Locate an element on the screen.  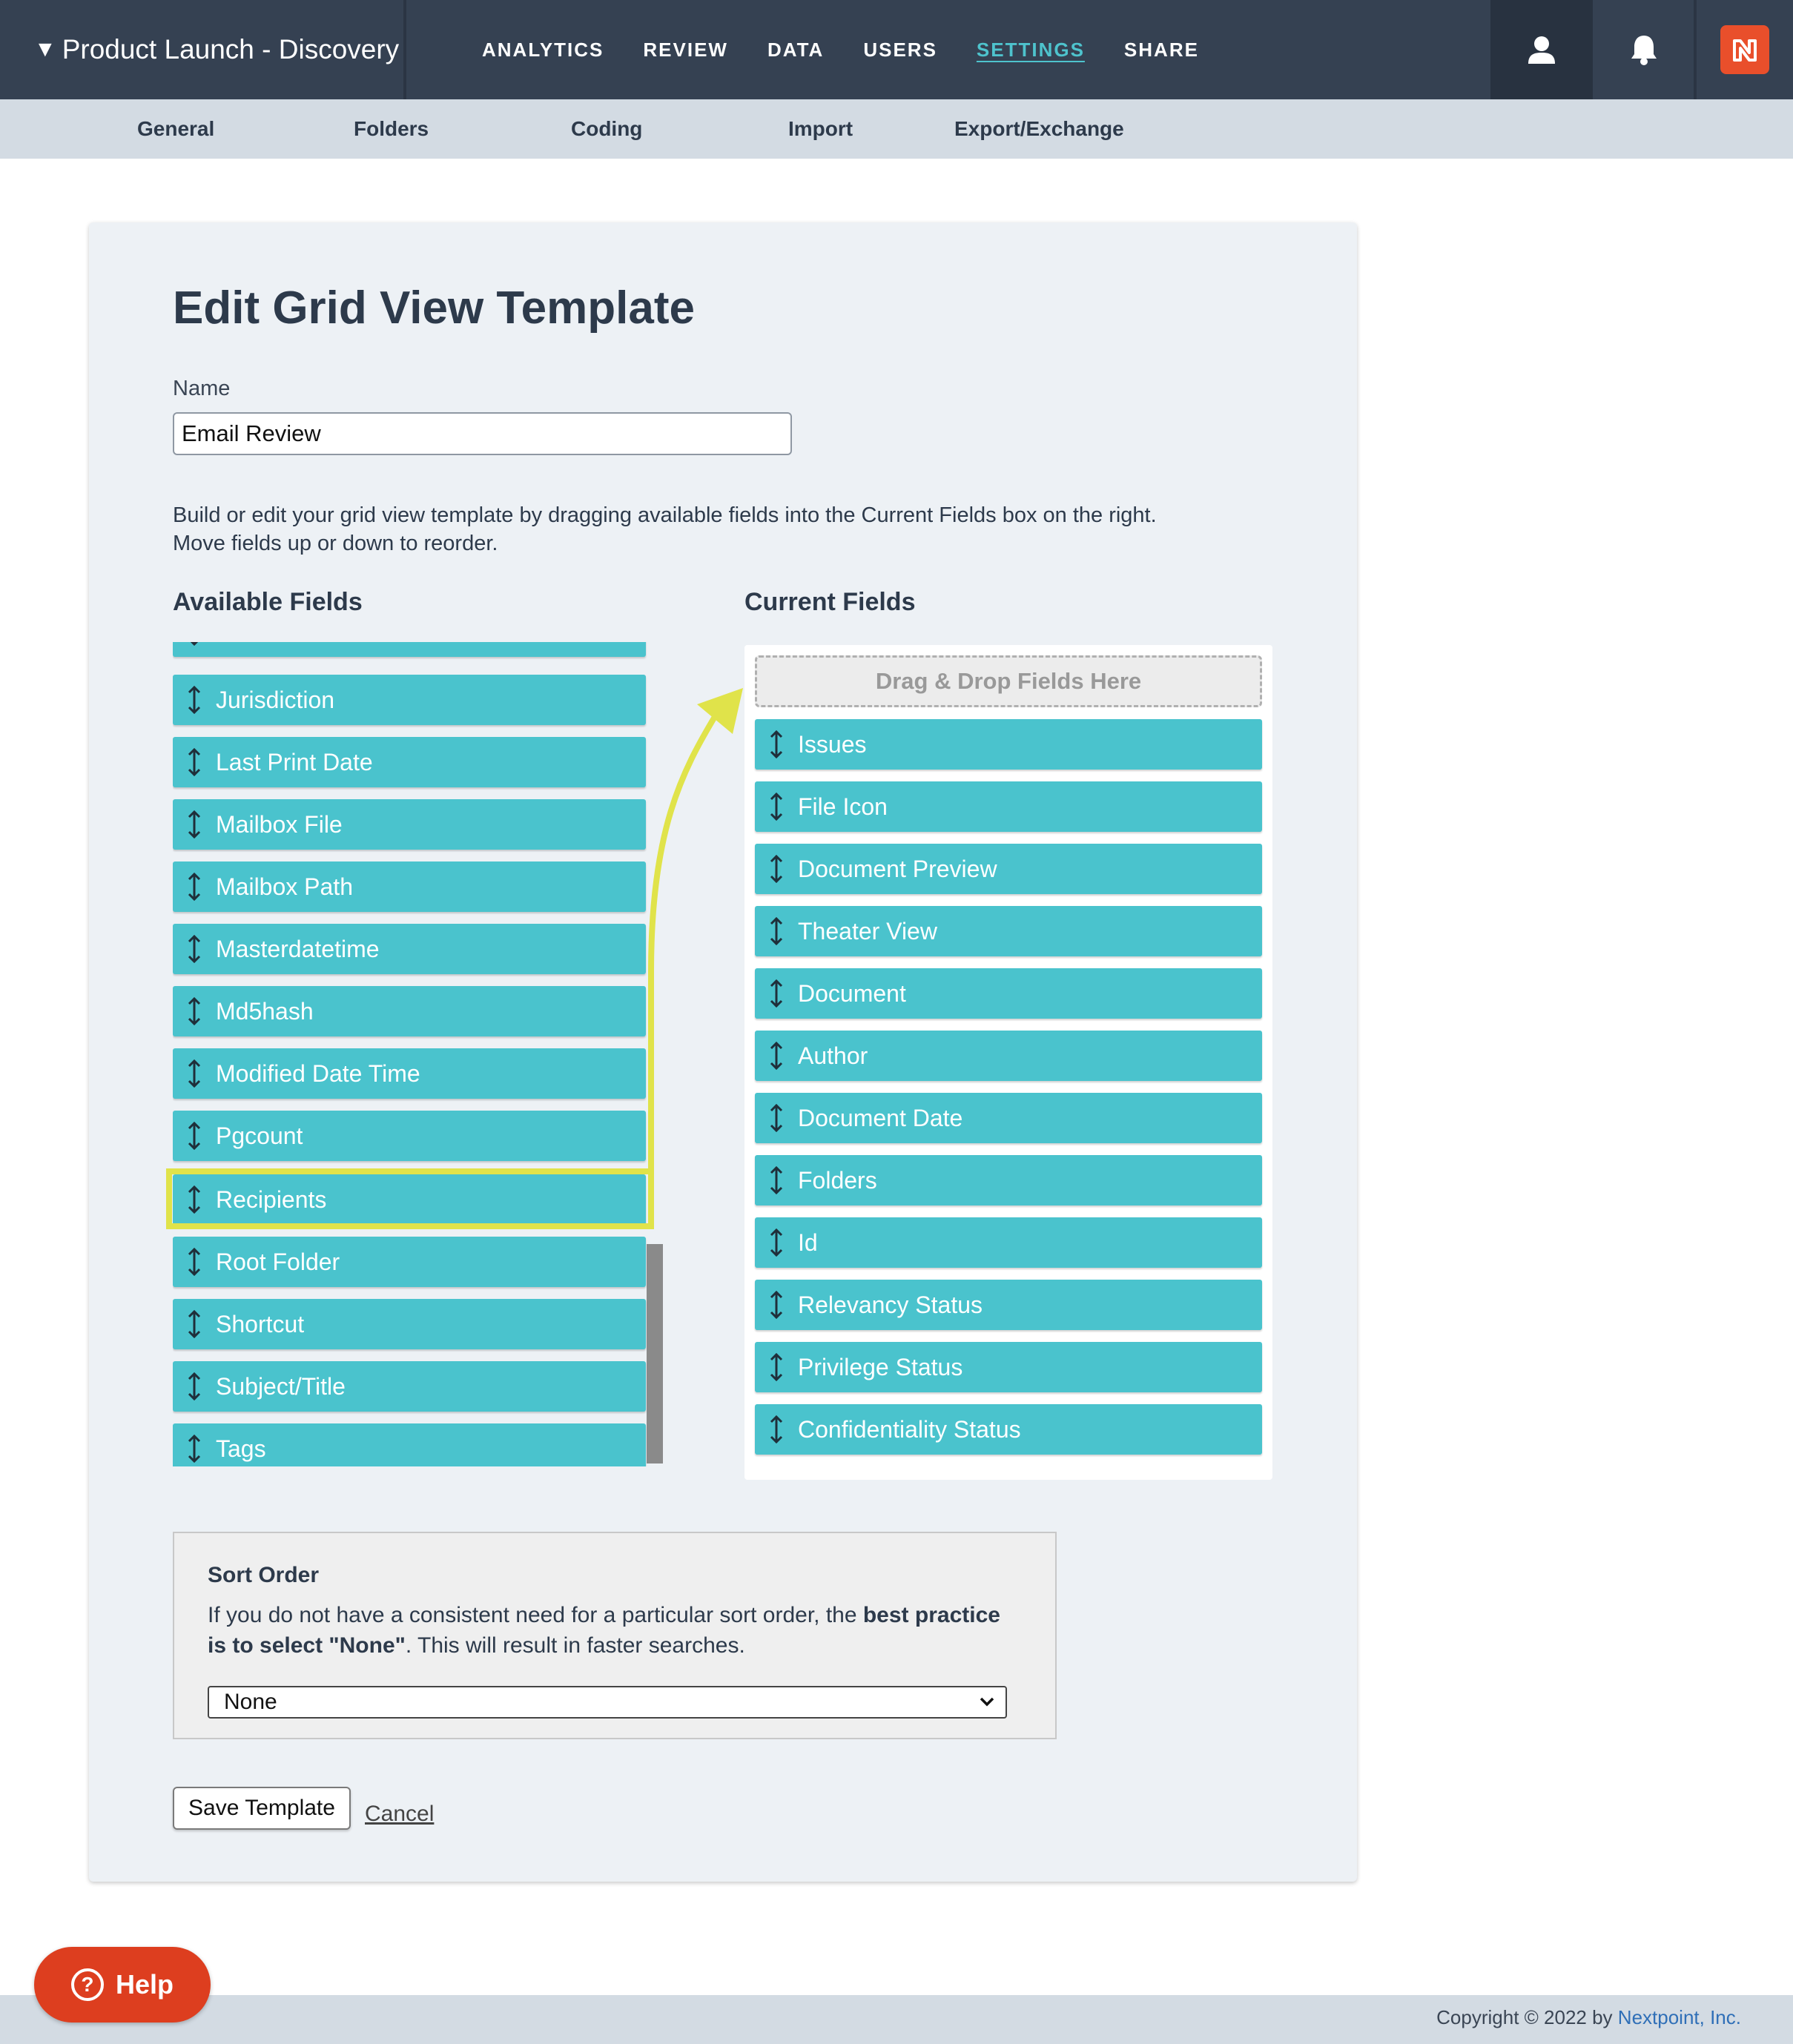
available-field-partial is located at coordinates (409, 649).